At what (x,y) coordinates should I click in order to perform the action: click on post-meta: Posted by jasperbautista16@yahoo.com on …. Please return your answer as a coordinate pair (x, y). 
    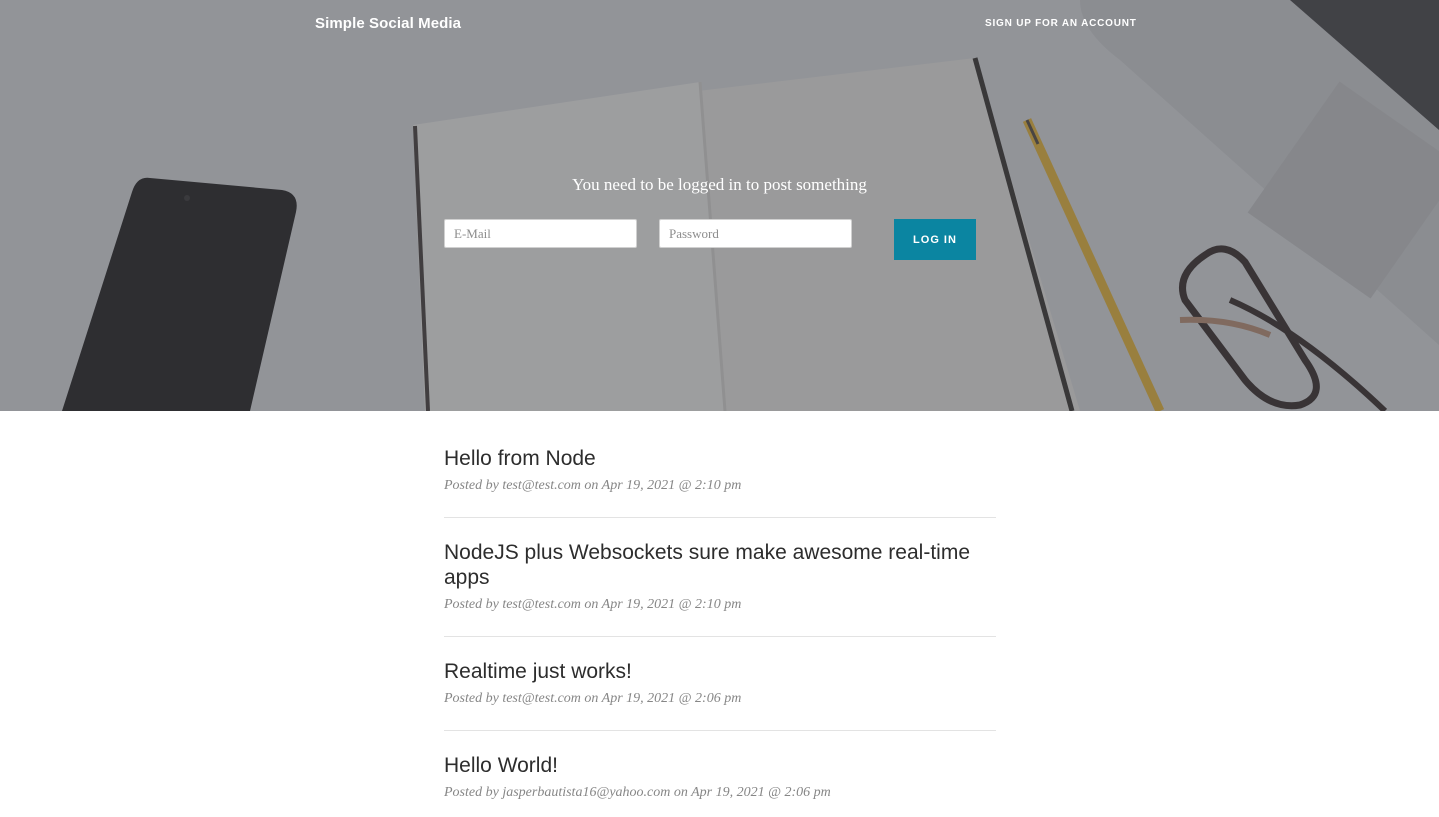
    Looking at the image, I should click on (720, 793).